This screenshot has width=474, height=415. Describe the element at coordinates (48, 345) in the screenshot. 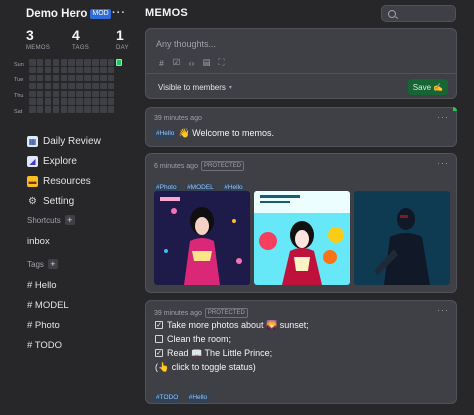

I see `tag-item-todo: # TODO` at that location.